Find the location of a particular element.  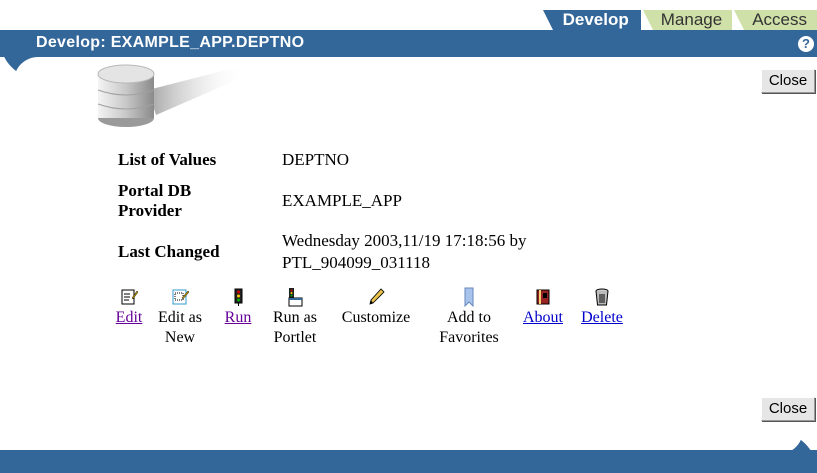

header-curve is located at coordinates (20, 68).